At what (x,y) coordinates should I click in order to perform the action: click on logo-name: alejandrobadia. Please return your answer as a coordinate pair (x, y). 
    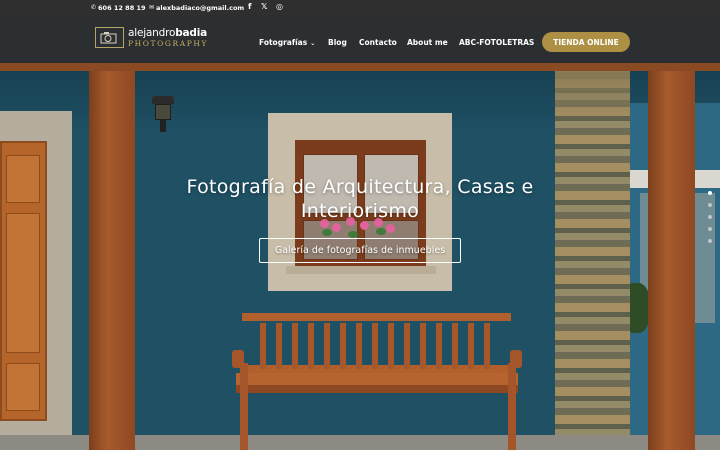
    Looking at the image, I should click on (168, 32).